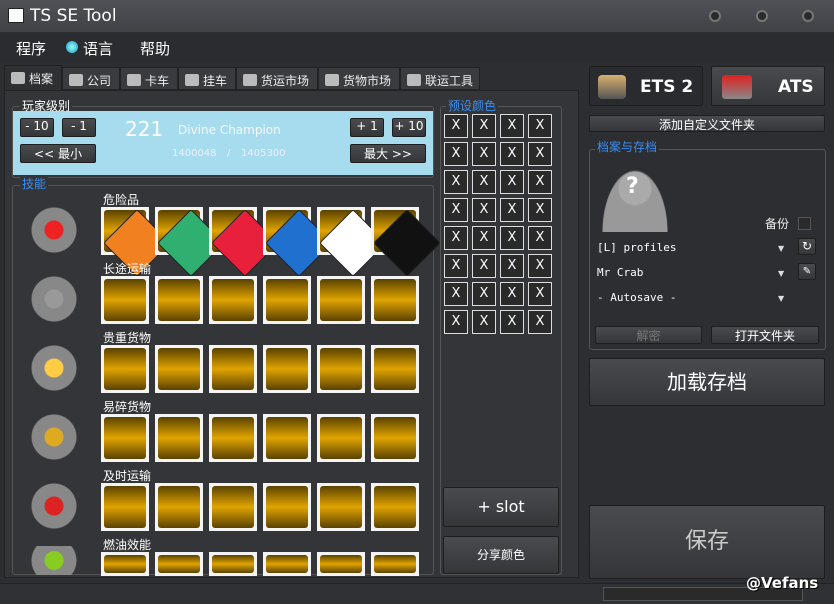  What do you see at coordinates (808, 16) in the screenshot?
I see `close-button` at bounding box center [808, 16].